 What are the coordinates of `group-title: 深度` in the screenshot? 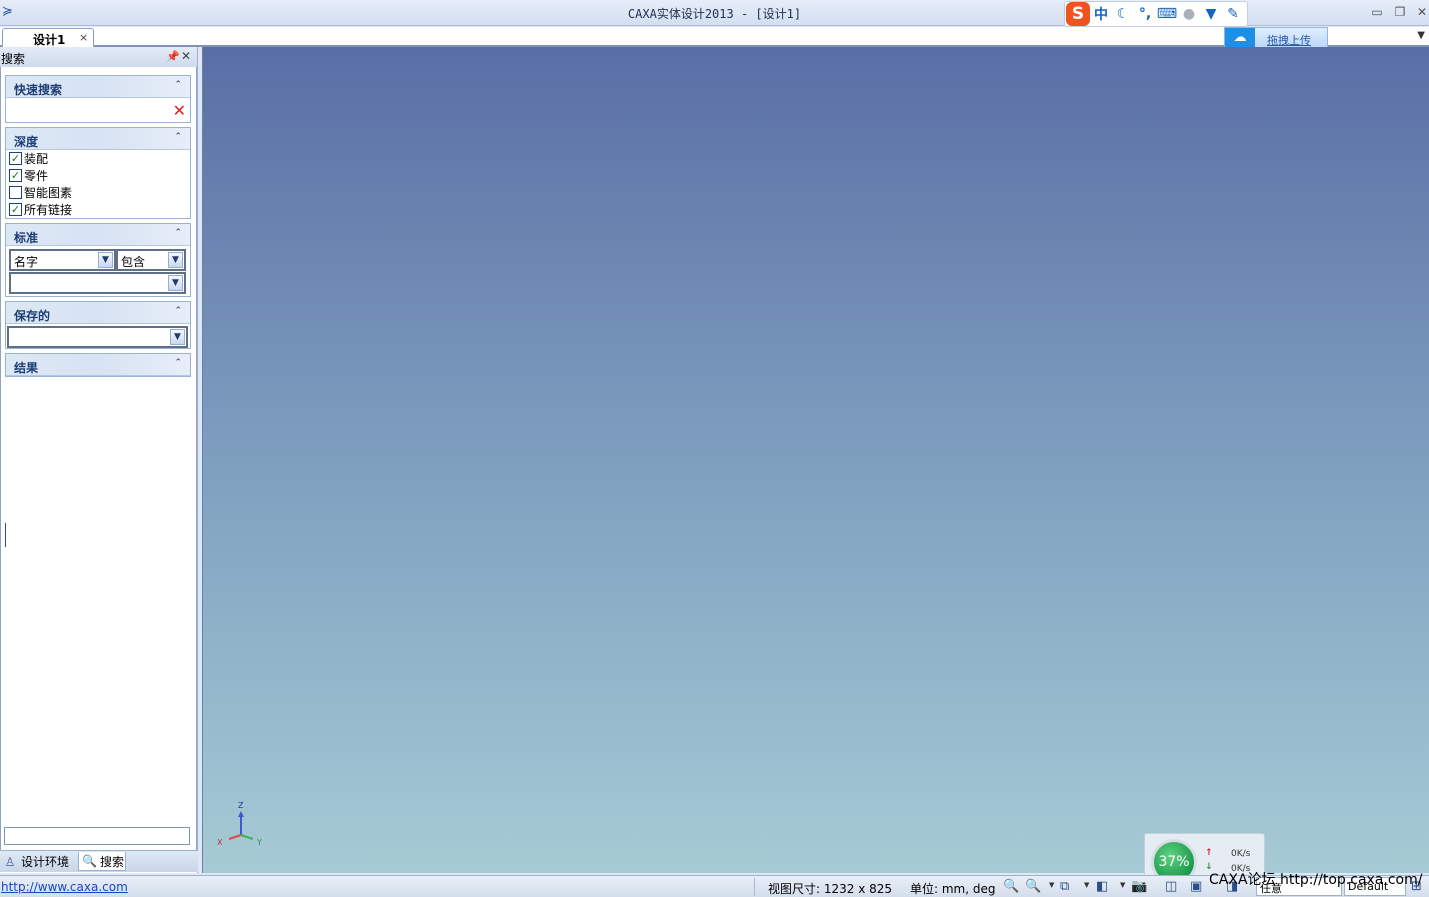 It's located at (26, 142).